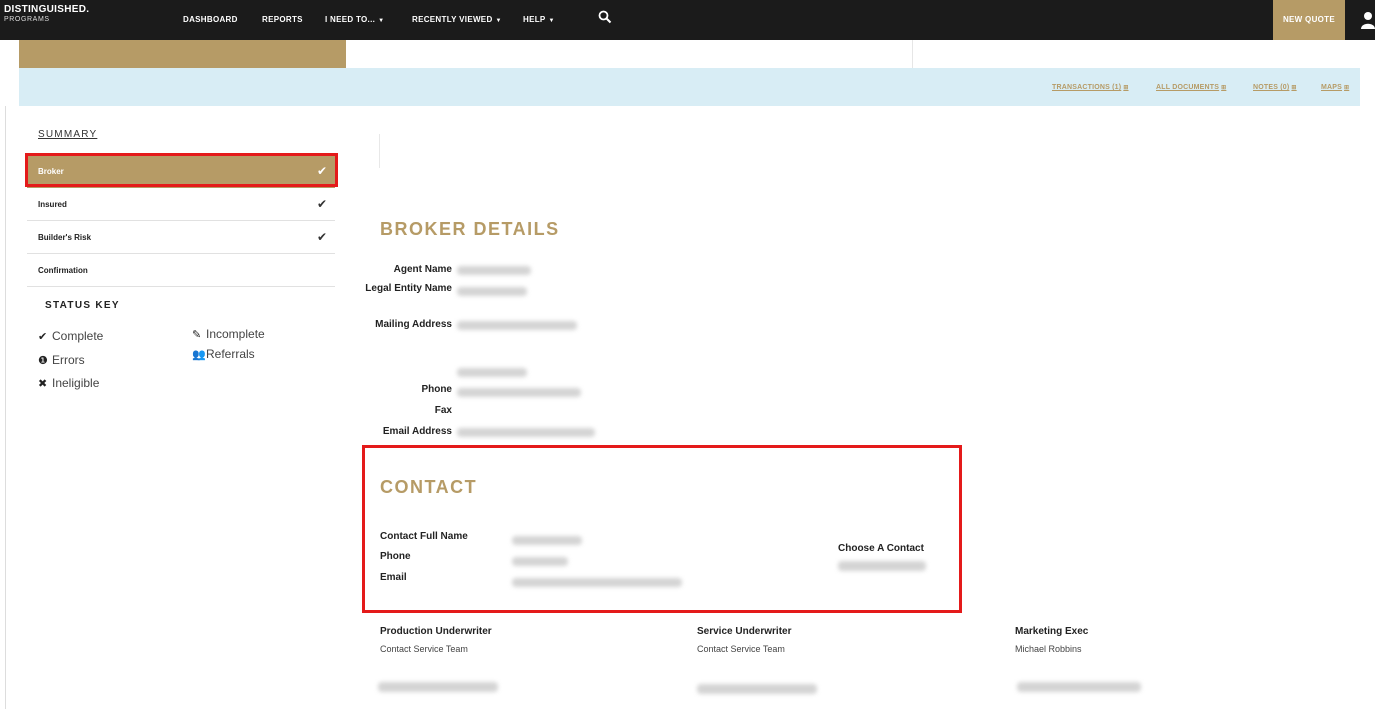 The image size is (1375, 709). Describe the element at coordinates (68, 360) in the screenshot. I see `status-key-errors-label: Errors` at that location.